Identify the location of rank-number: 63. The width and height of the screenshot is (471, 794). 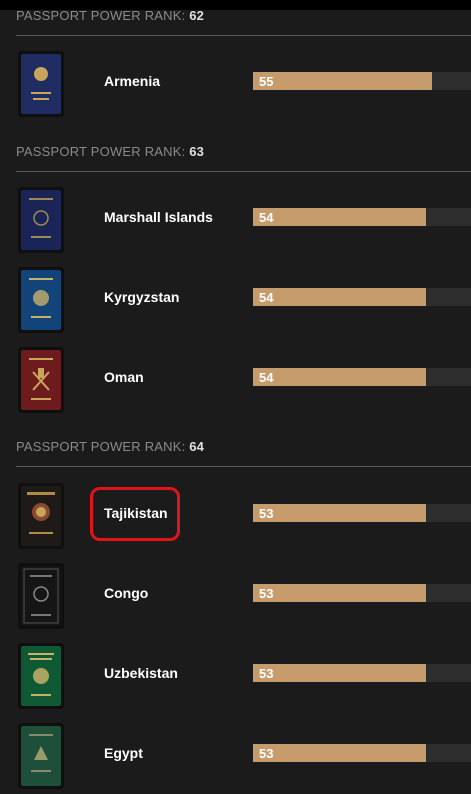
(197, 151).